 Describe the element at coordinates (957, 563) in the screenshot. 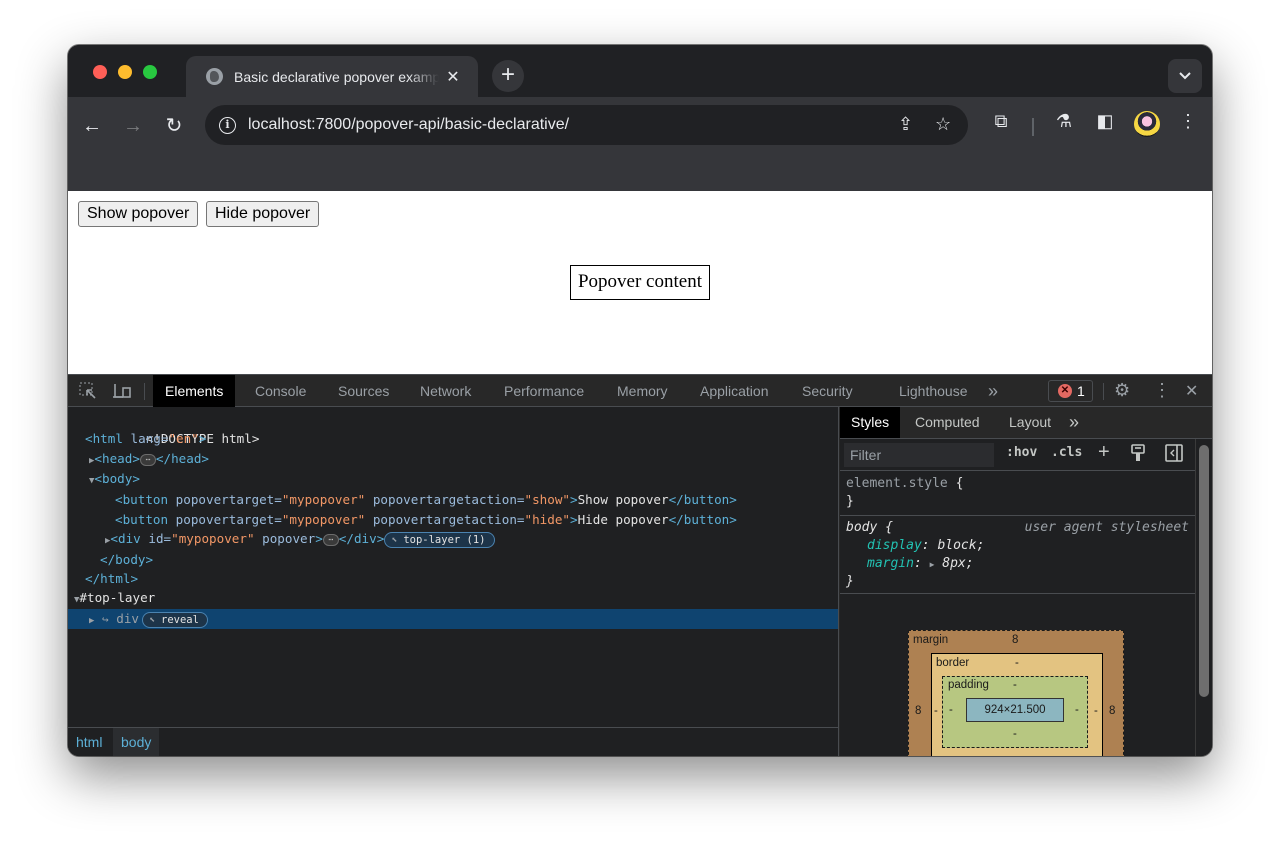

I see `css-value: 8px;` at that location.